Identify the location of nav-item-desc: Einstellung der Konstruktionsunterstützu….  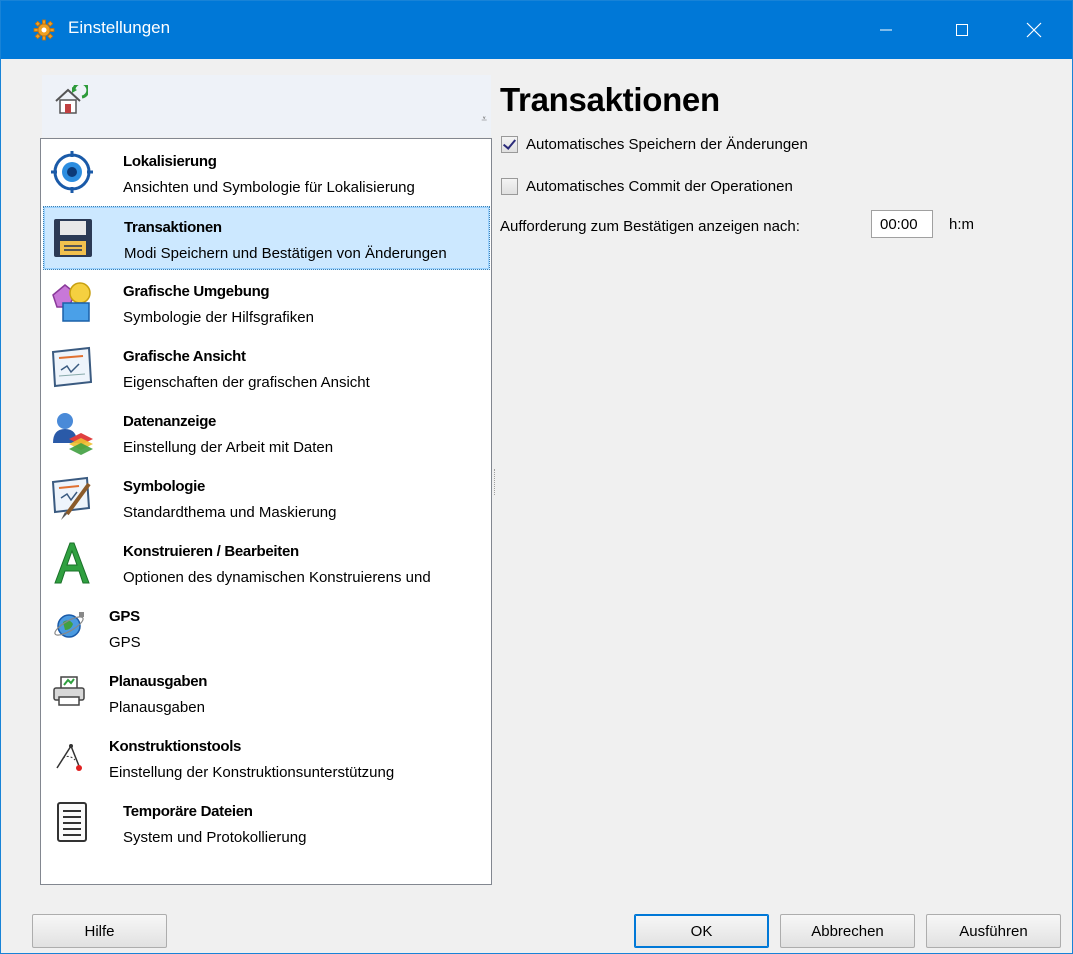
(252, 772).